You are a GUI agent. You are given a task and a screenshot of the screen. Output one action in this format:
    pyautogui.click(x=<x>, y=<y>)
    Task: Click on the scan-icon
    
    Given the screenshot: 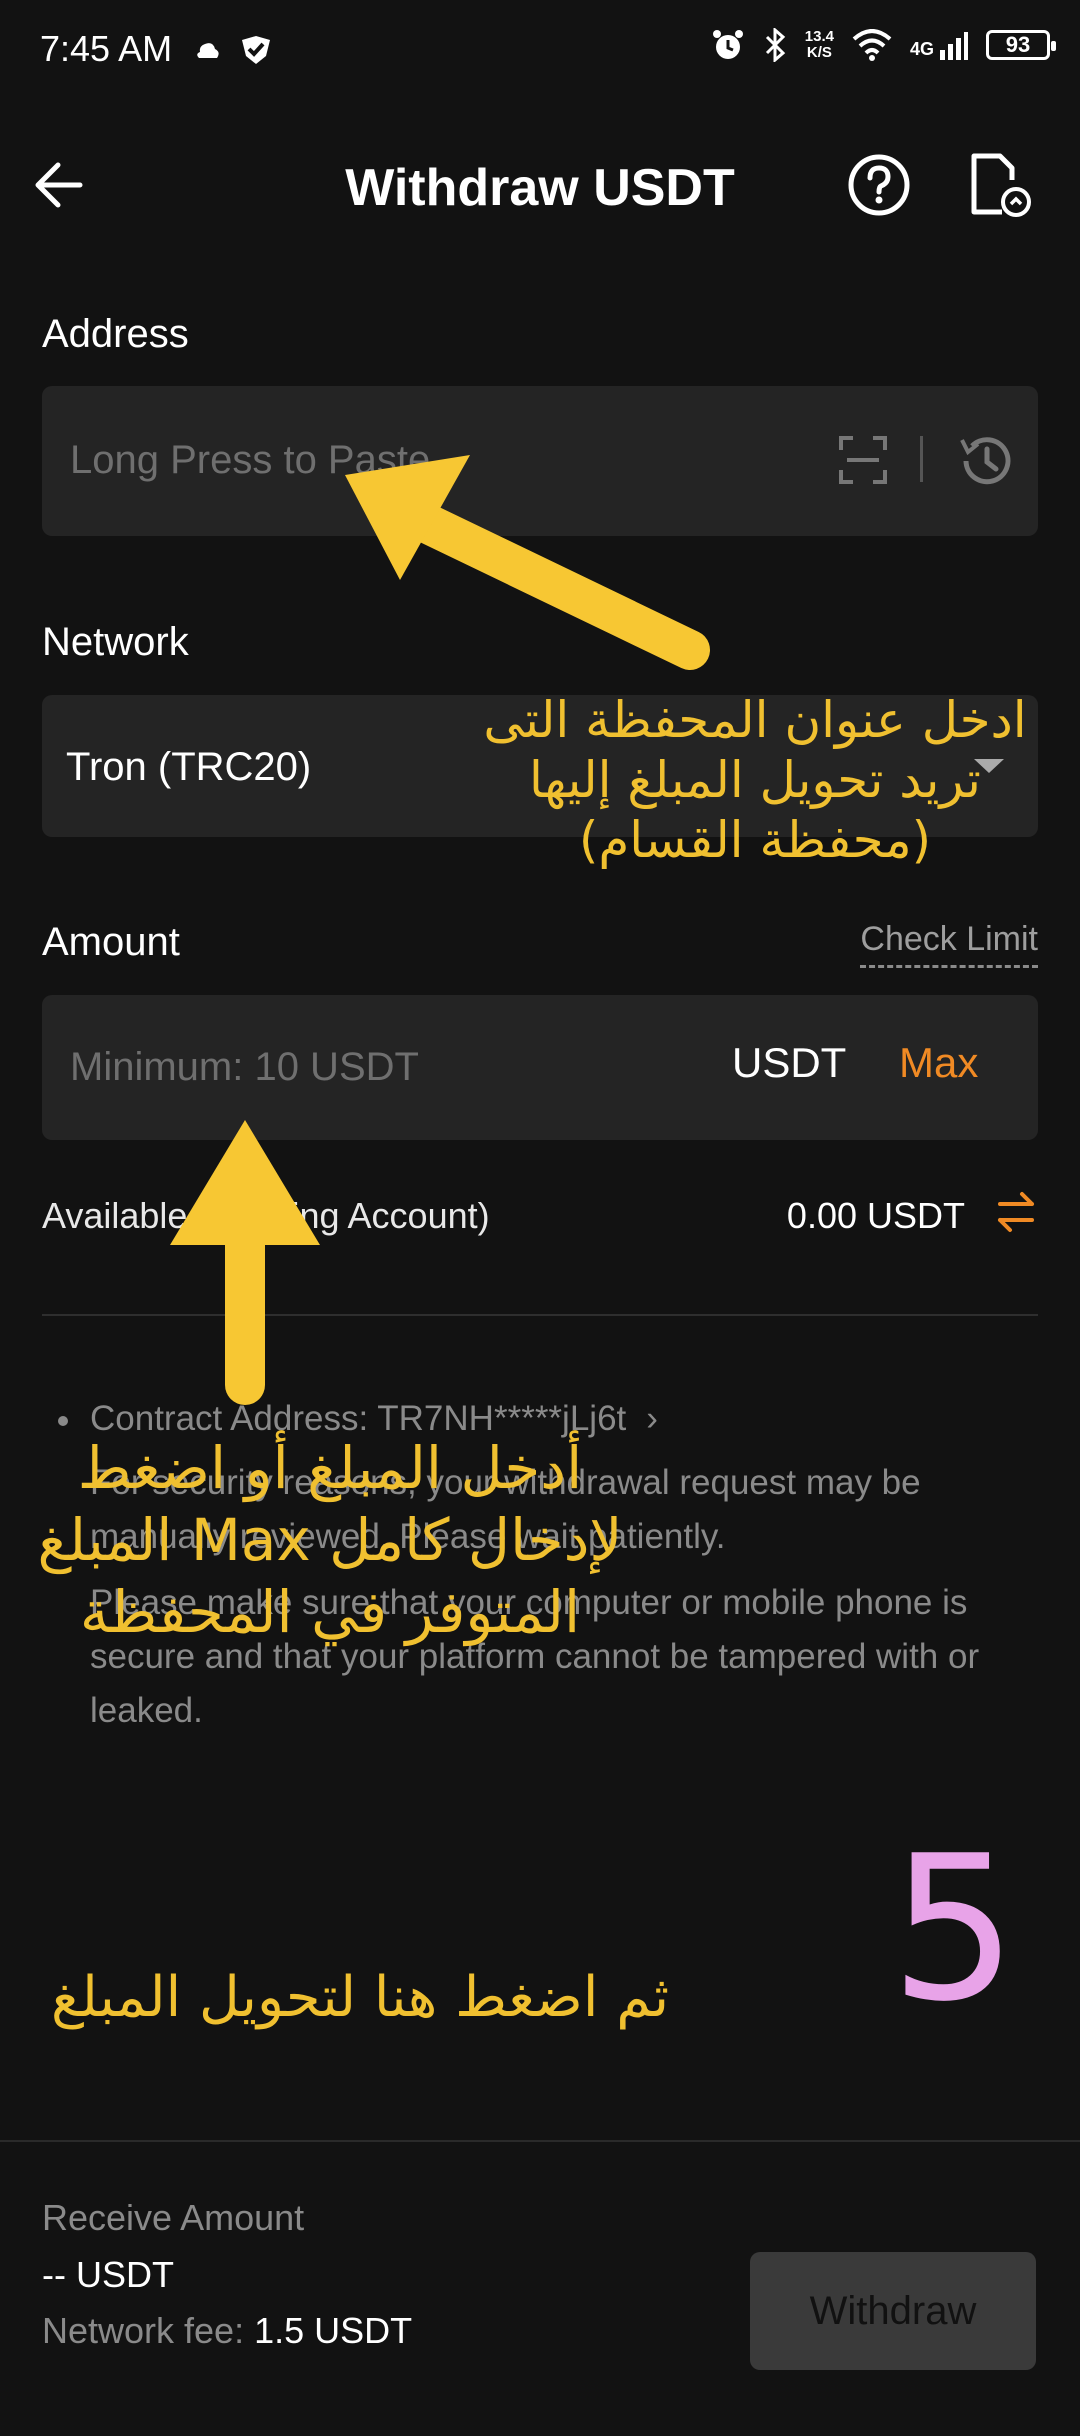 What is the action you would take?
    pyautogui.click(x=863, y=460)
    